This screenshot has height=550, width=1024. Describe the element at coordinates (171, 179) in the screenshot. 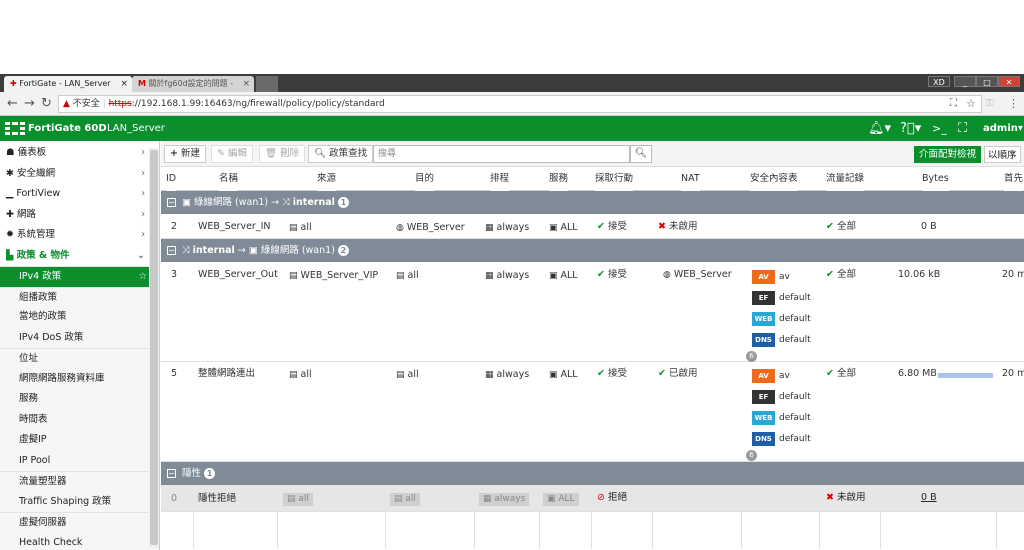

I see `column-header-id: ID` at that location.